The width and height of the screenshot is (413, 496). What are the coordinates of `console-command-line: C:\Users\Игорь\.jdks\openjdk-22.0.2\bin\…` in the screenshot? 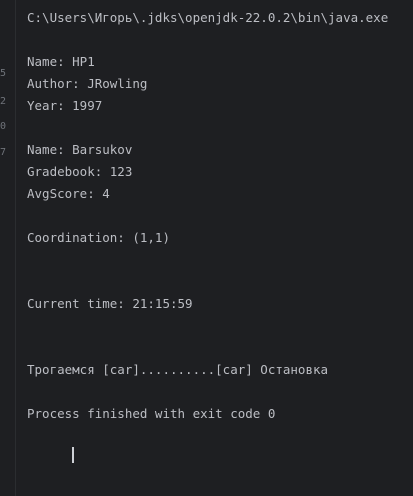 It's located at (208, 17).